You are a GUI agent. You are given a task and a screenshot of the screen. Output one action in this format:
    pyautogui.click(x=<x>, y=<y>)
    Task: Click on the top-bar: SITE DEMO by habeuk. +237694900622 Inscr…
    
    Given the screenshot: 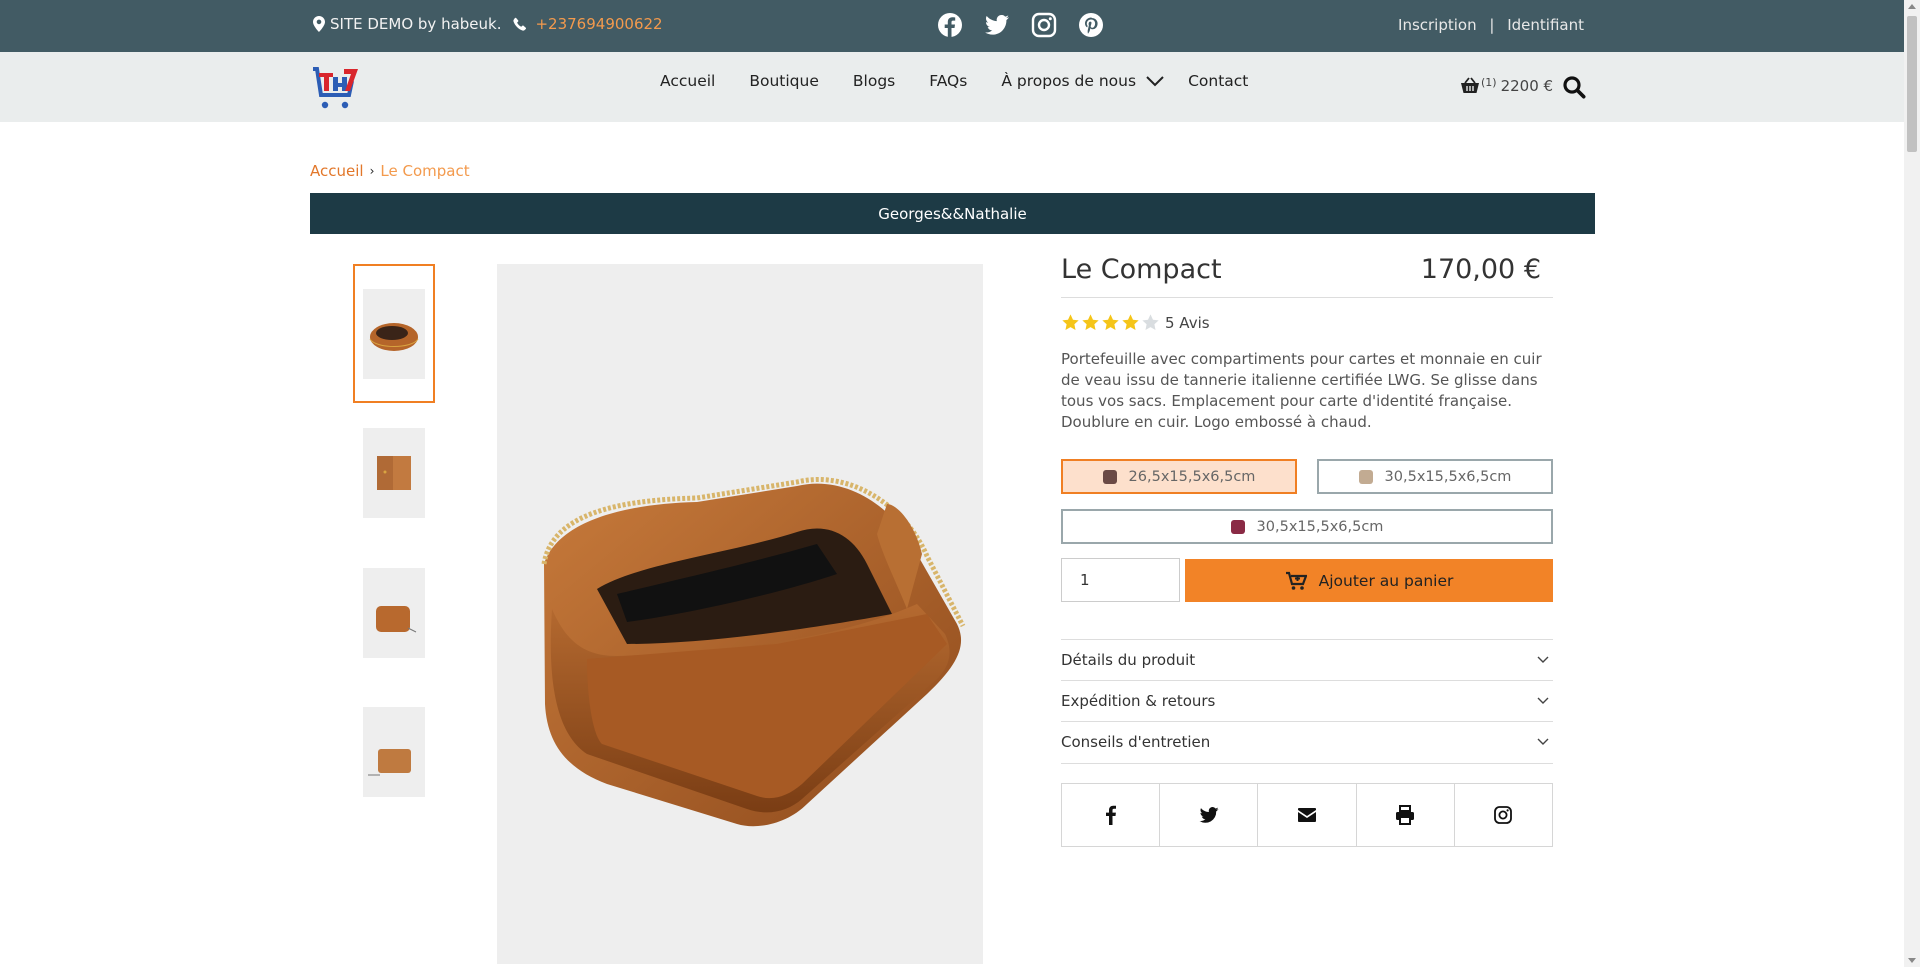 What is the action you would take?
    pyautogui.click(x=952, y=26)
    